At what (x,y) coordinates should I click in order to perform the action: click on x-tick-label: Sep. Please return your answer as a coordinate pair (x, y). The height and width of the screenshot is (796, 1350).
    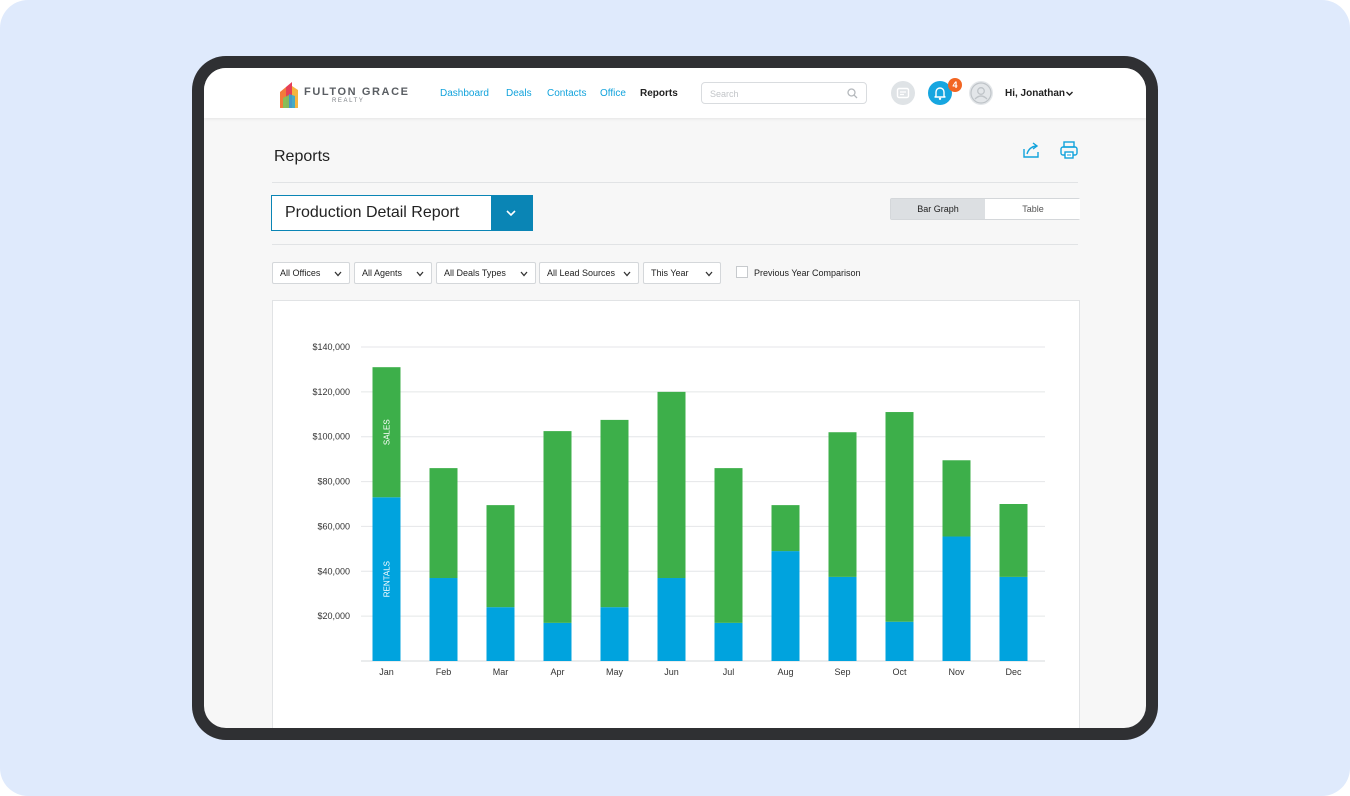
    Looking at the image, I should click on (842, 672).